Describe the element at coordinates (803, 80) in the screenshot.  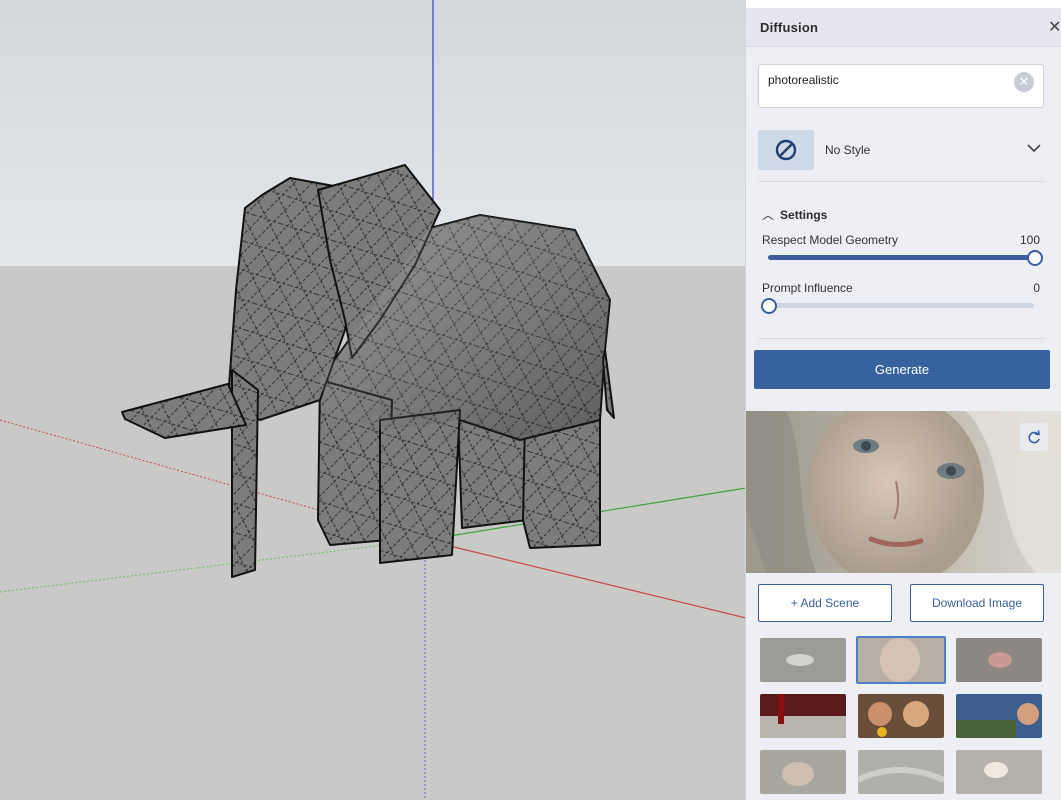
I see `prompt-text: photorealistic` at that location.